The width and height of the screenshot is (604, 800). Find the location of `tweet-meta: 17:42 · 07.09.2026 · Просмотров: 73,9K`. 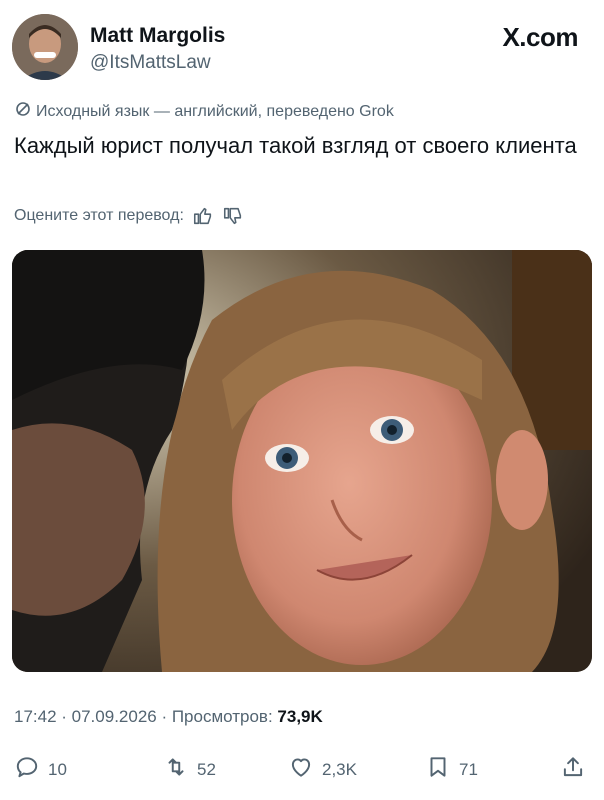

tweet-meta: 17:42 · 07.09.2026 · Просмотров: 73,9K is located at coordinates (168, 717).